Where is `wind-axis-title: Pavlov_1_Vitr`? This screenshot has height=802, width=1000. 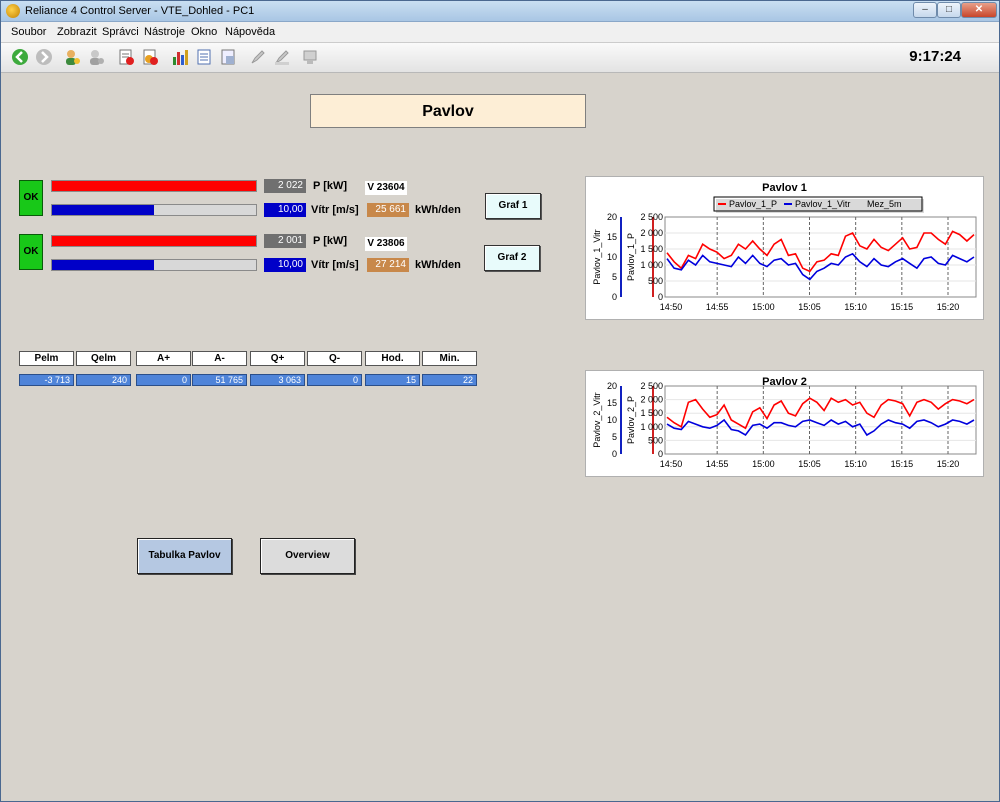 wind-axis-title: Pavlov_1_Vitr is located at coordinates (597, 256).